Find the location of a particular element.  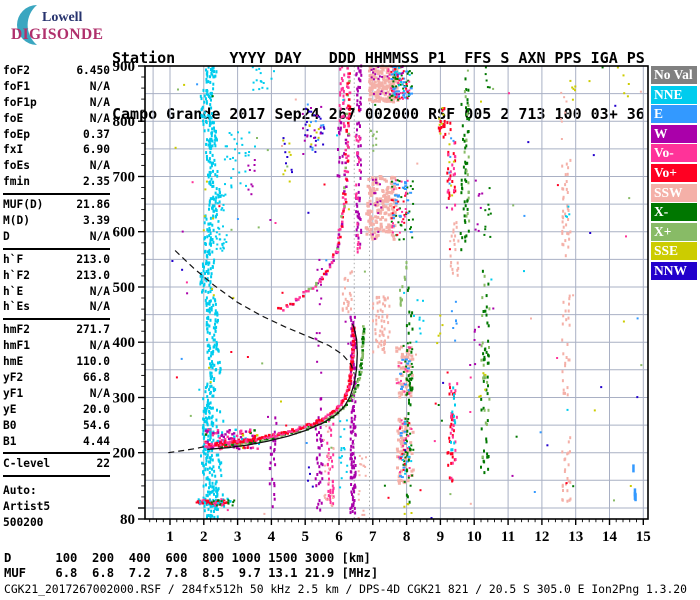

svg-text: 300 is located at coordinates (124, 399).